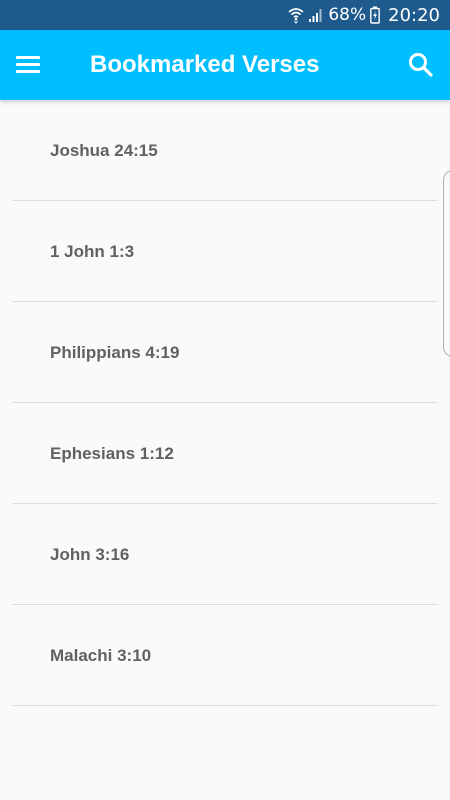 The width and height of the screenshot is (450, 800). I want to click on page-title: Bookmarked Verses, so click(205, 64).